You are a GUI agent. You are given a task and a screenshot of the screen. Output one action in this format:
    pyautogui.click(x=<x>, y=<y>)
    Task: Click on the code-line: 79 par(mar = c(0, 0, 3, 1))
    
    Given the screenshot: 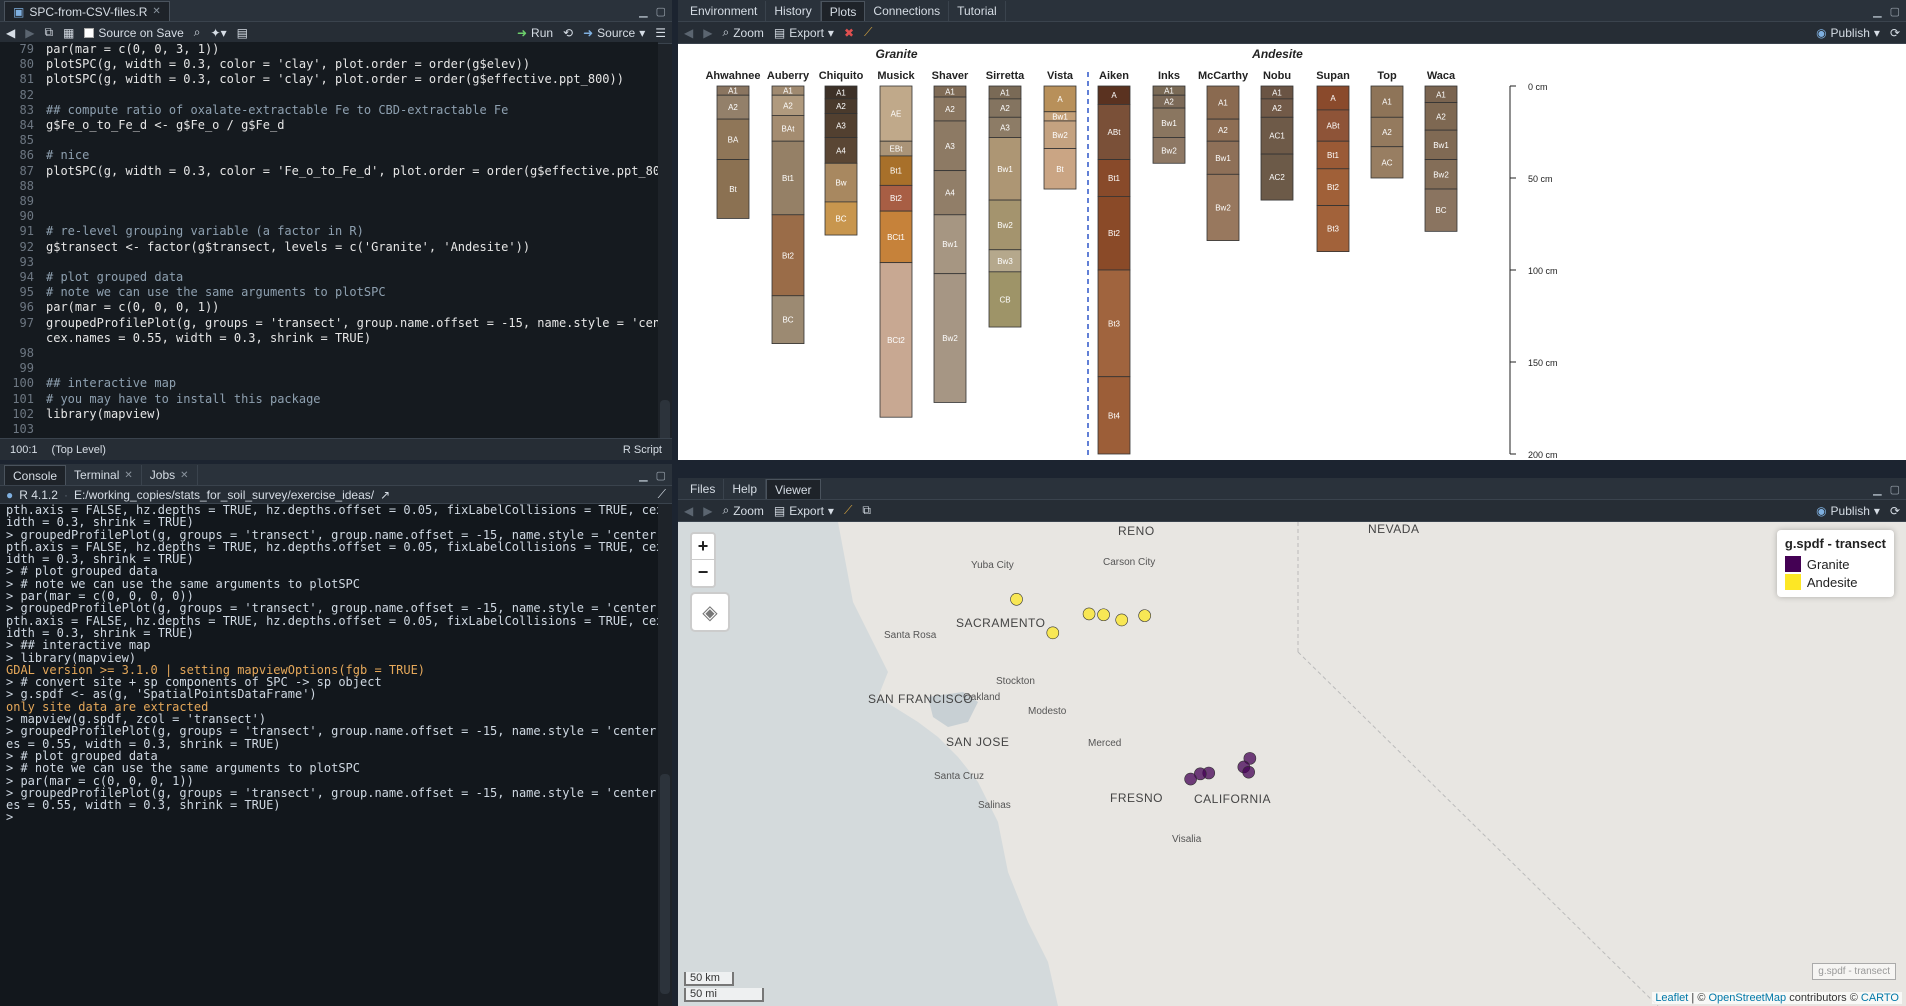 What is the action you would take?
    pyautogui.click(x=329, y=49)
    